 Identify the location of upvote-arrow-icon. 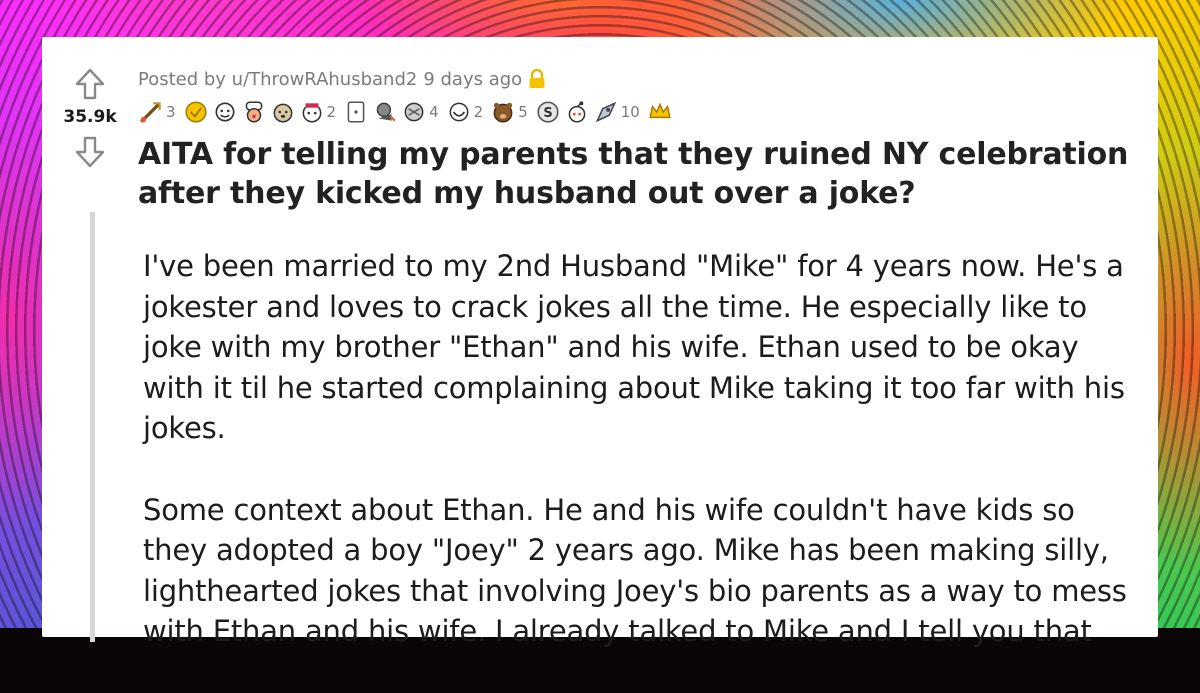
(90, 84).